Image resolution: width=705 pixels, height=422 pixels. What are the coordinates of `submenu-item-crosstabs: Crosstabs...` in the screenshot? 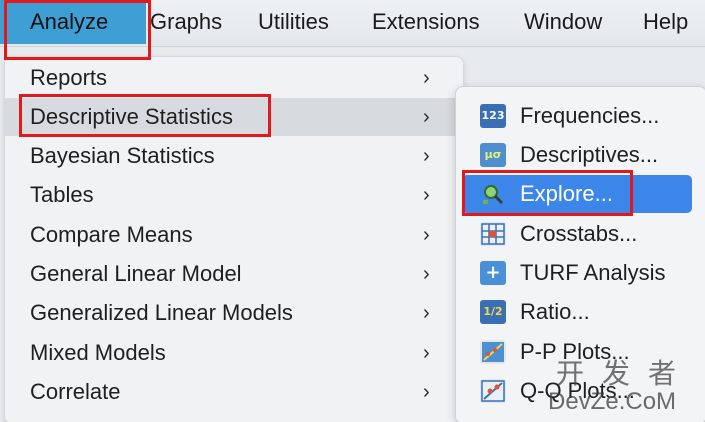 It's located at (577, 234).